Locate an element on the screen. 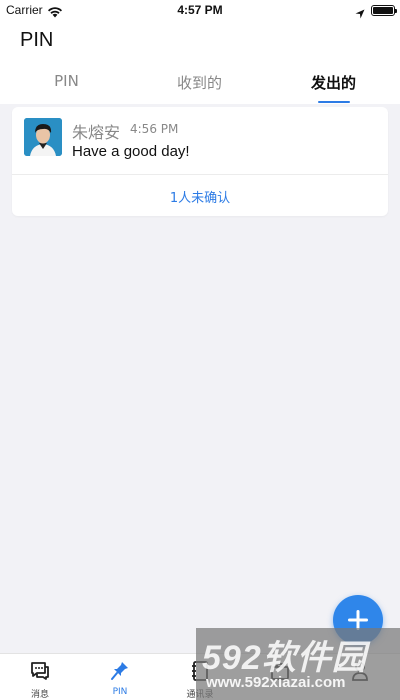 This screenshot has width=400, height=700. card-divider is located at coordinates (200, 174).